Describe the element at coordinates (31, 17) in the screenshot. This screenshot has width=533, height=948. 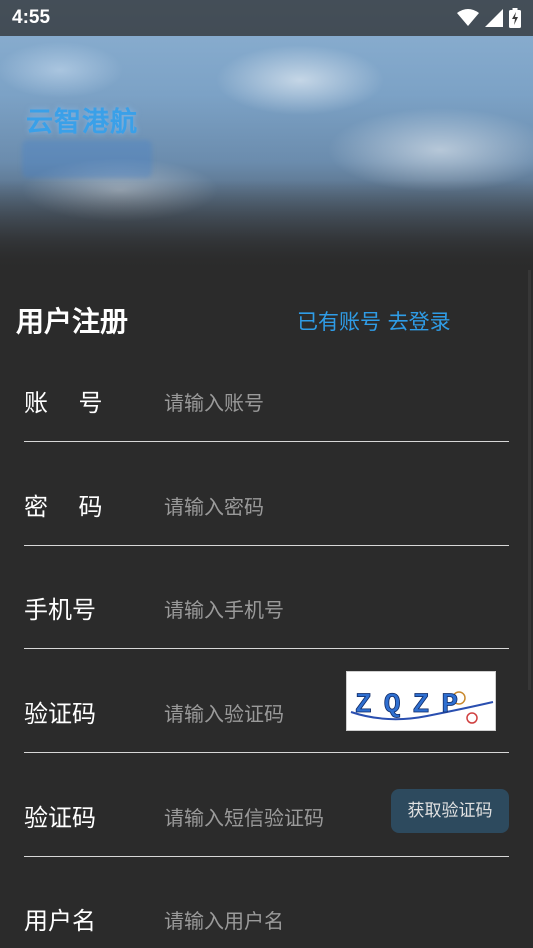
I see `status-time: 4:55` at that location.